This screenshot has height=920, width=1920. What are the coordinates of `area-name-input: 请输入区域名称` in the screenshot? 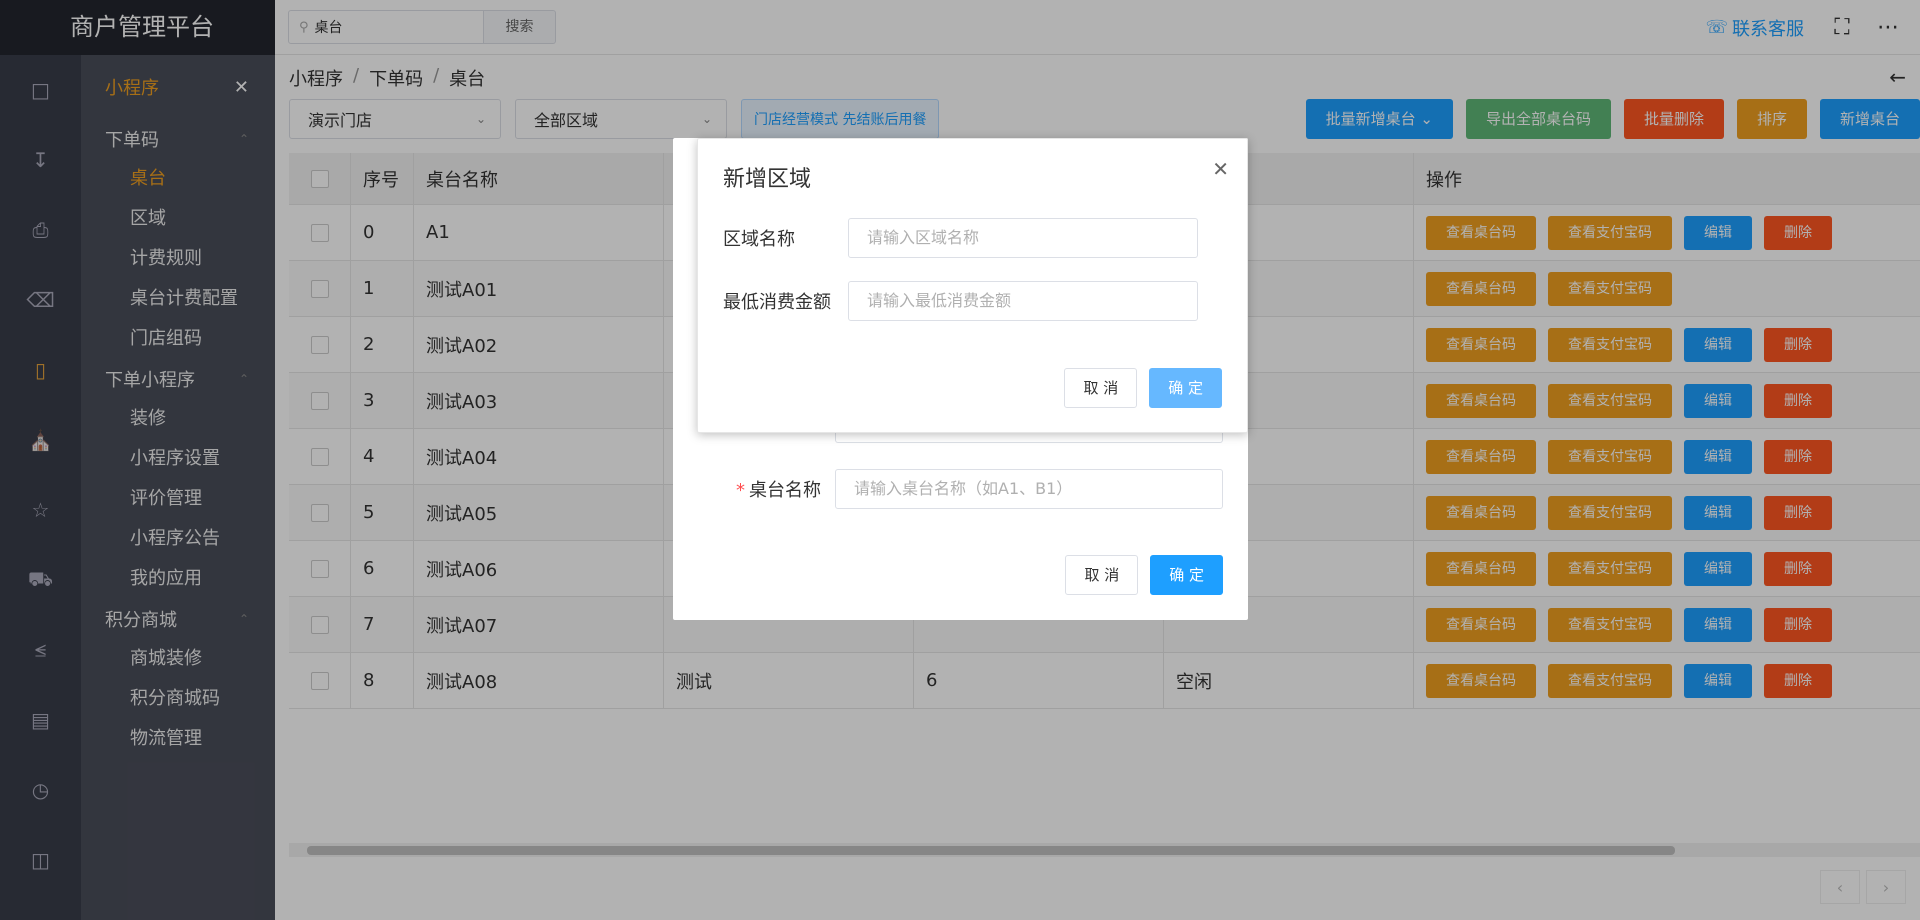 It's located at (1023, 238).